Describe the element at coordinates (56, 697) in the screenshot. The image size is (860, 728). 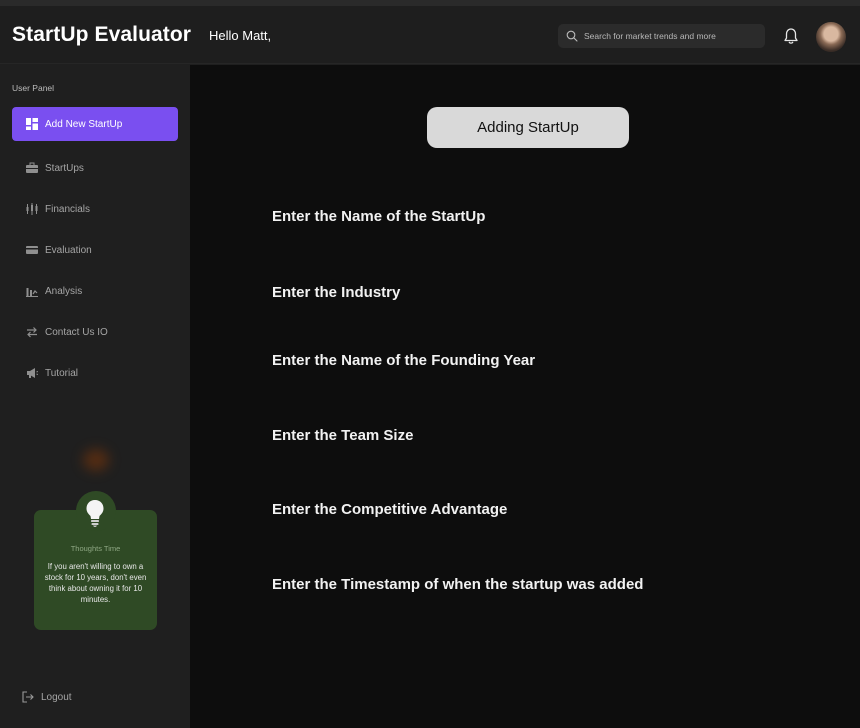
I see `logout-label: Logout` at that location.